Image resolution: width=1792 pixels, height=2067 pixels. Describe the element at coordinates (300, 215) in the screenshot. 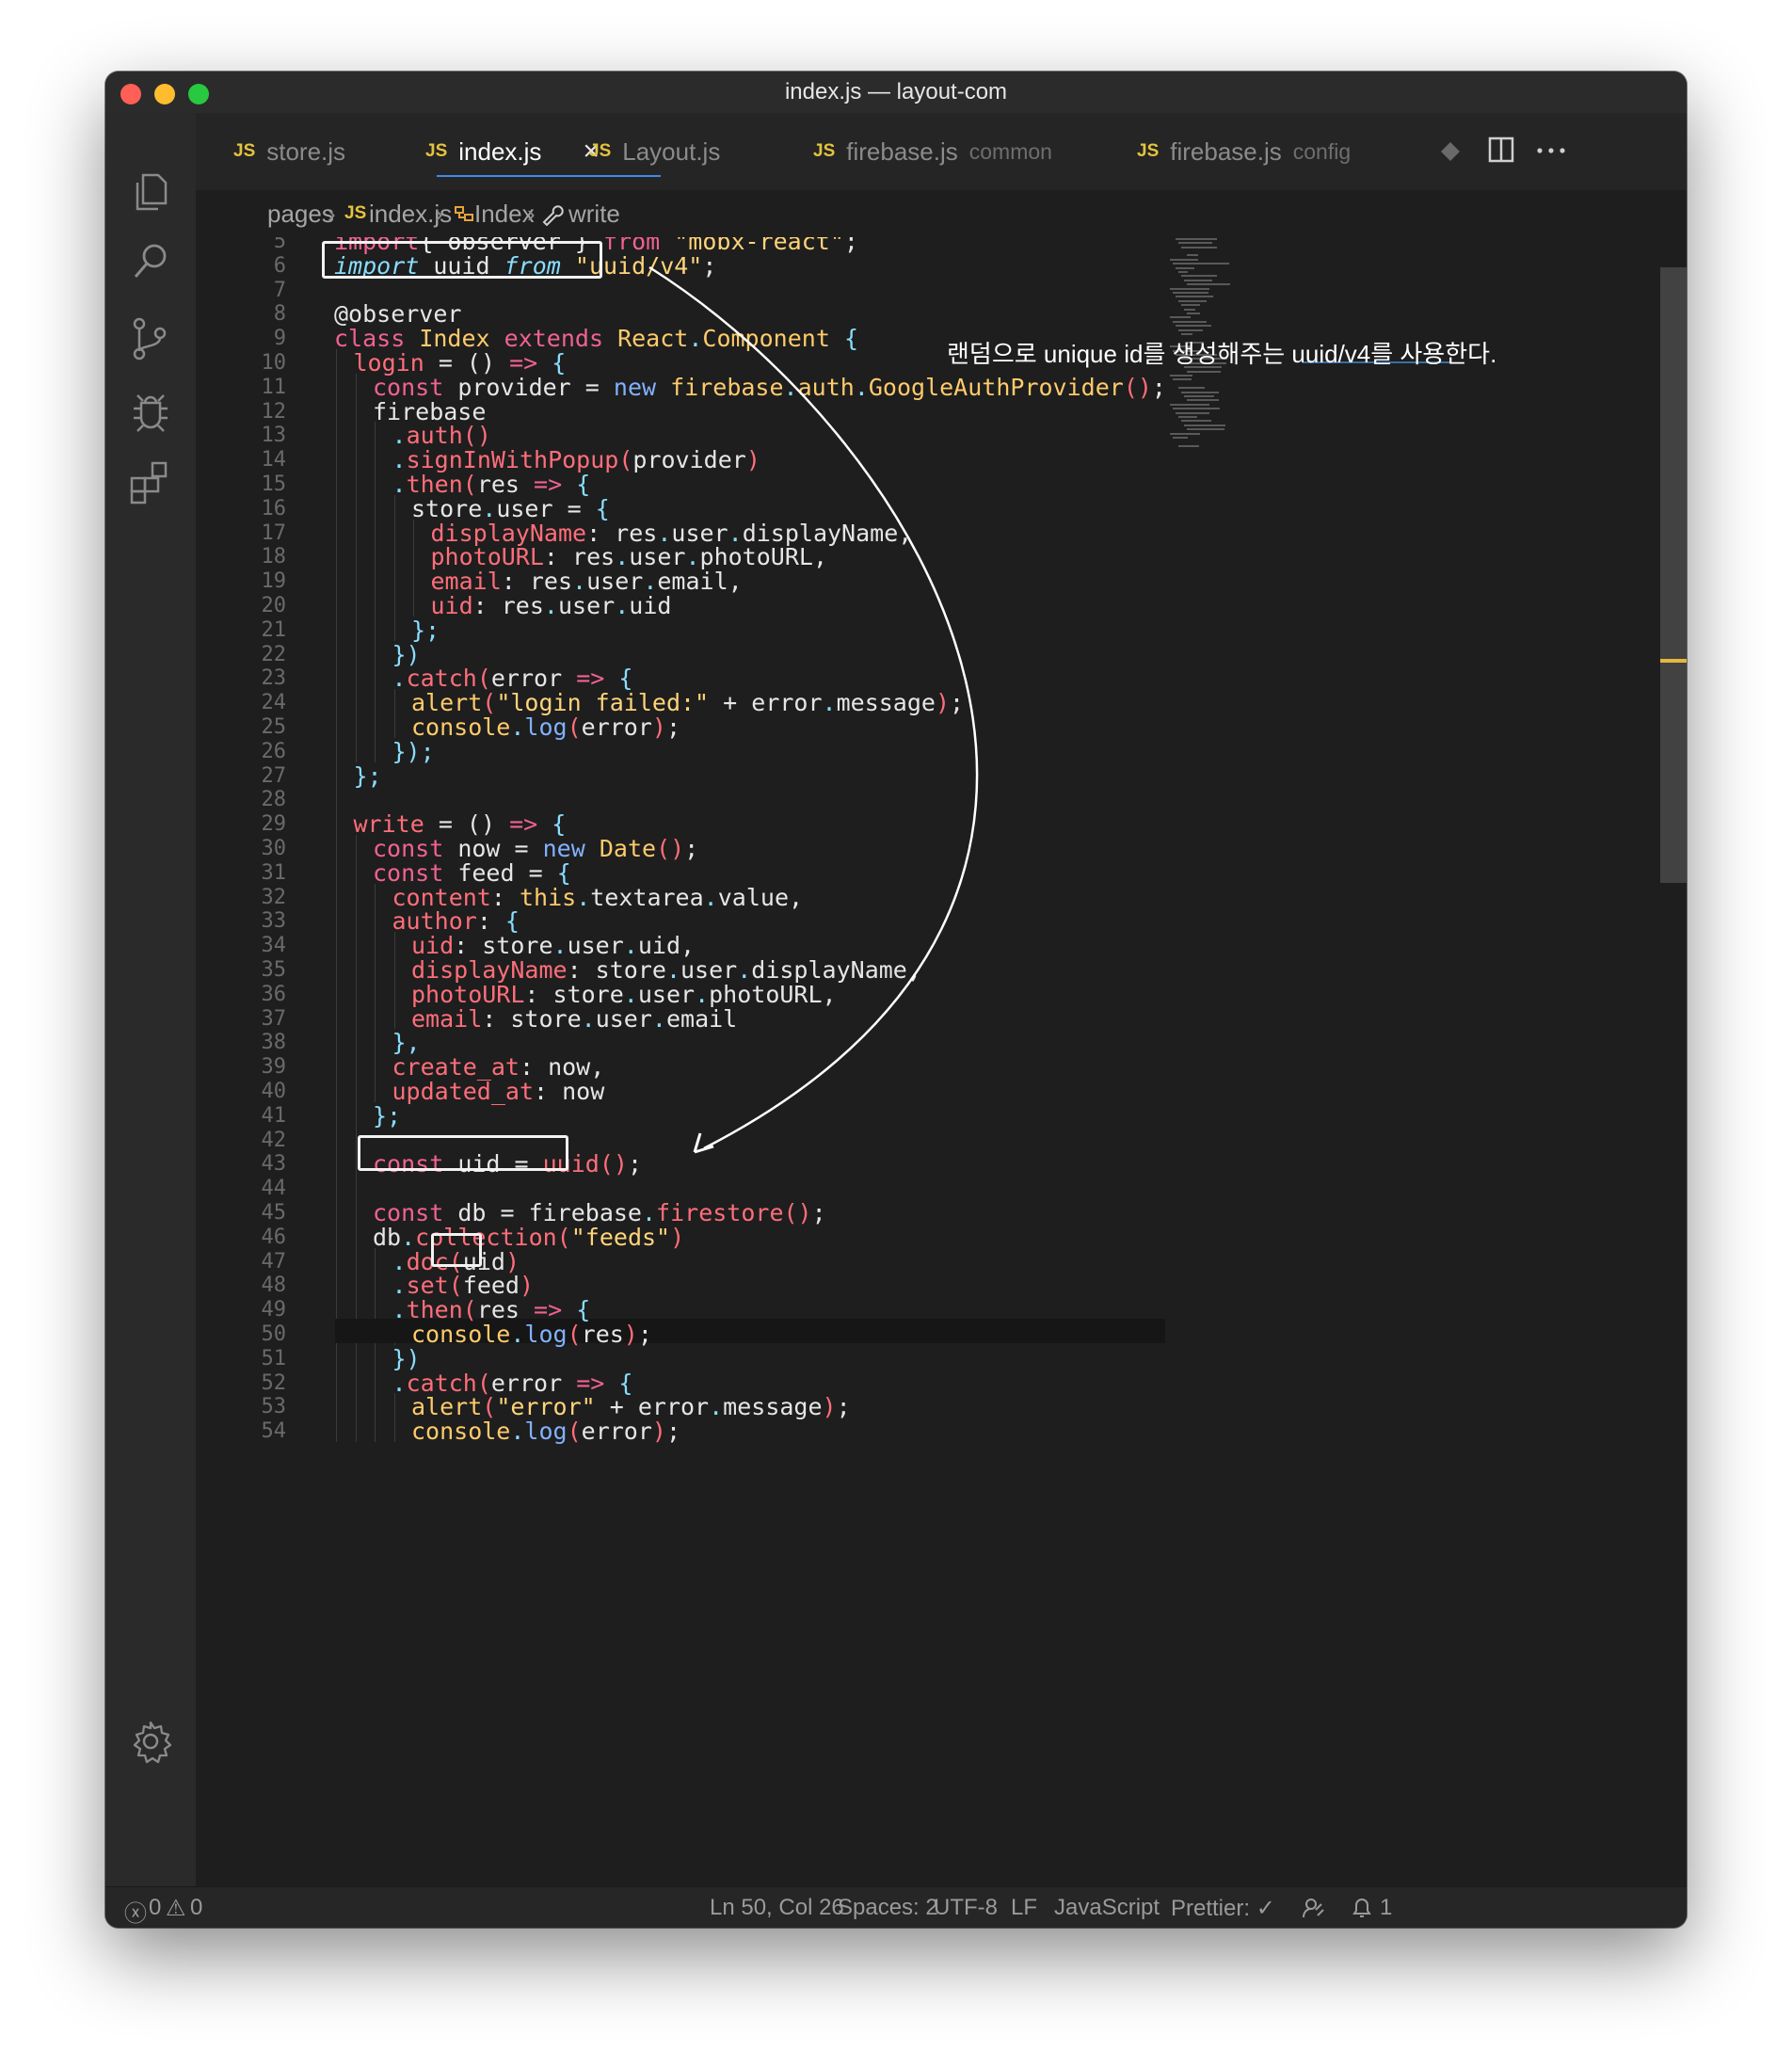

I see `breadcrumb-folder: pages` at that location.